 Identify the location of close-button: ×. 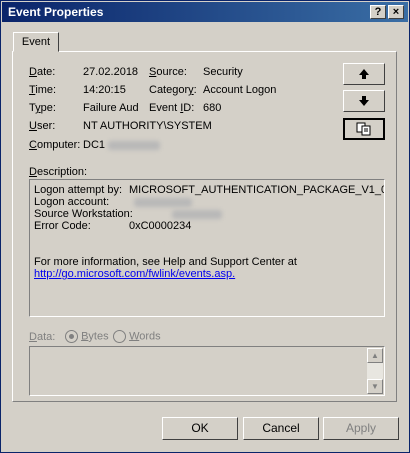
(396, 12).